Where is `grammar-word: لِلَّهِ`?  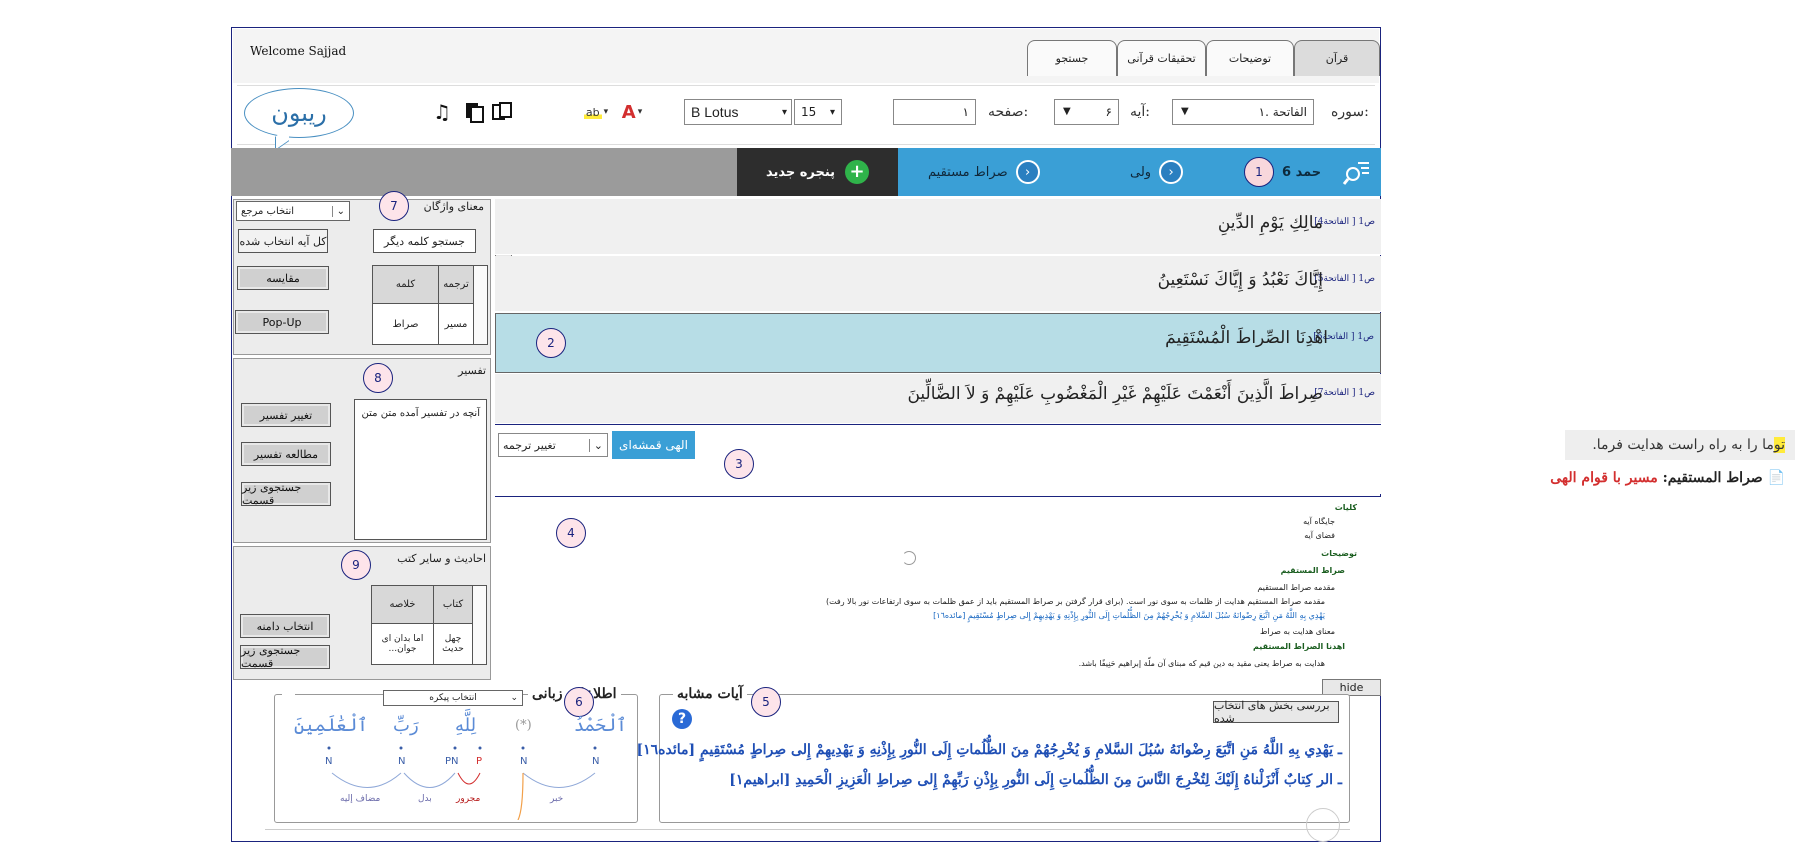
grammar-word: لِلَّهِ is located at coordinates (465, 725).